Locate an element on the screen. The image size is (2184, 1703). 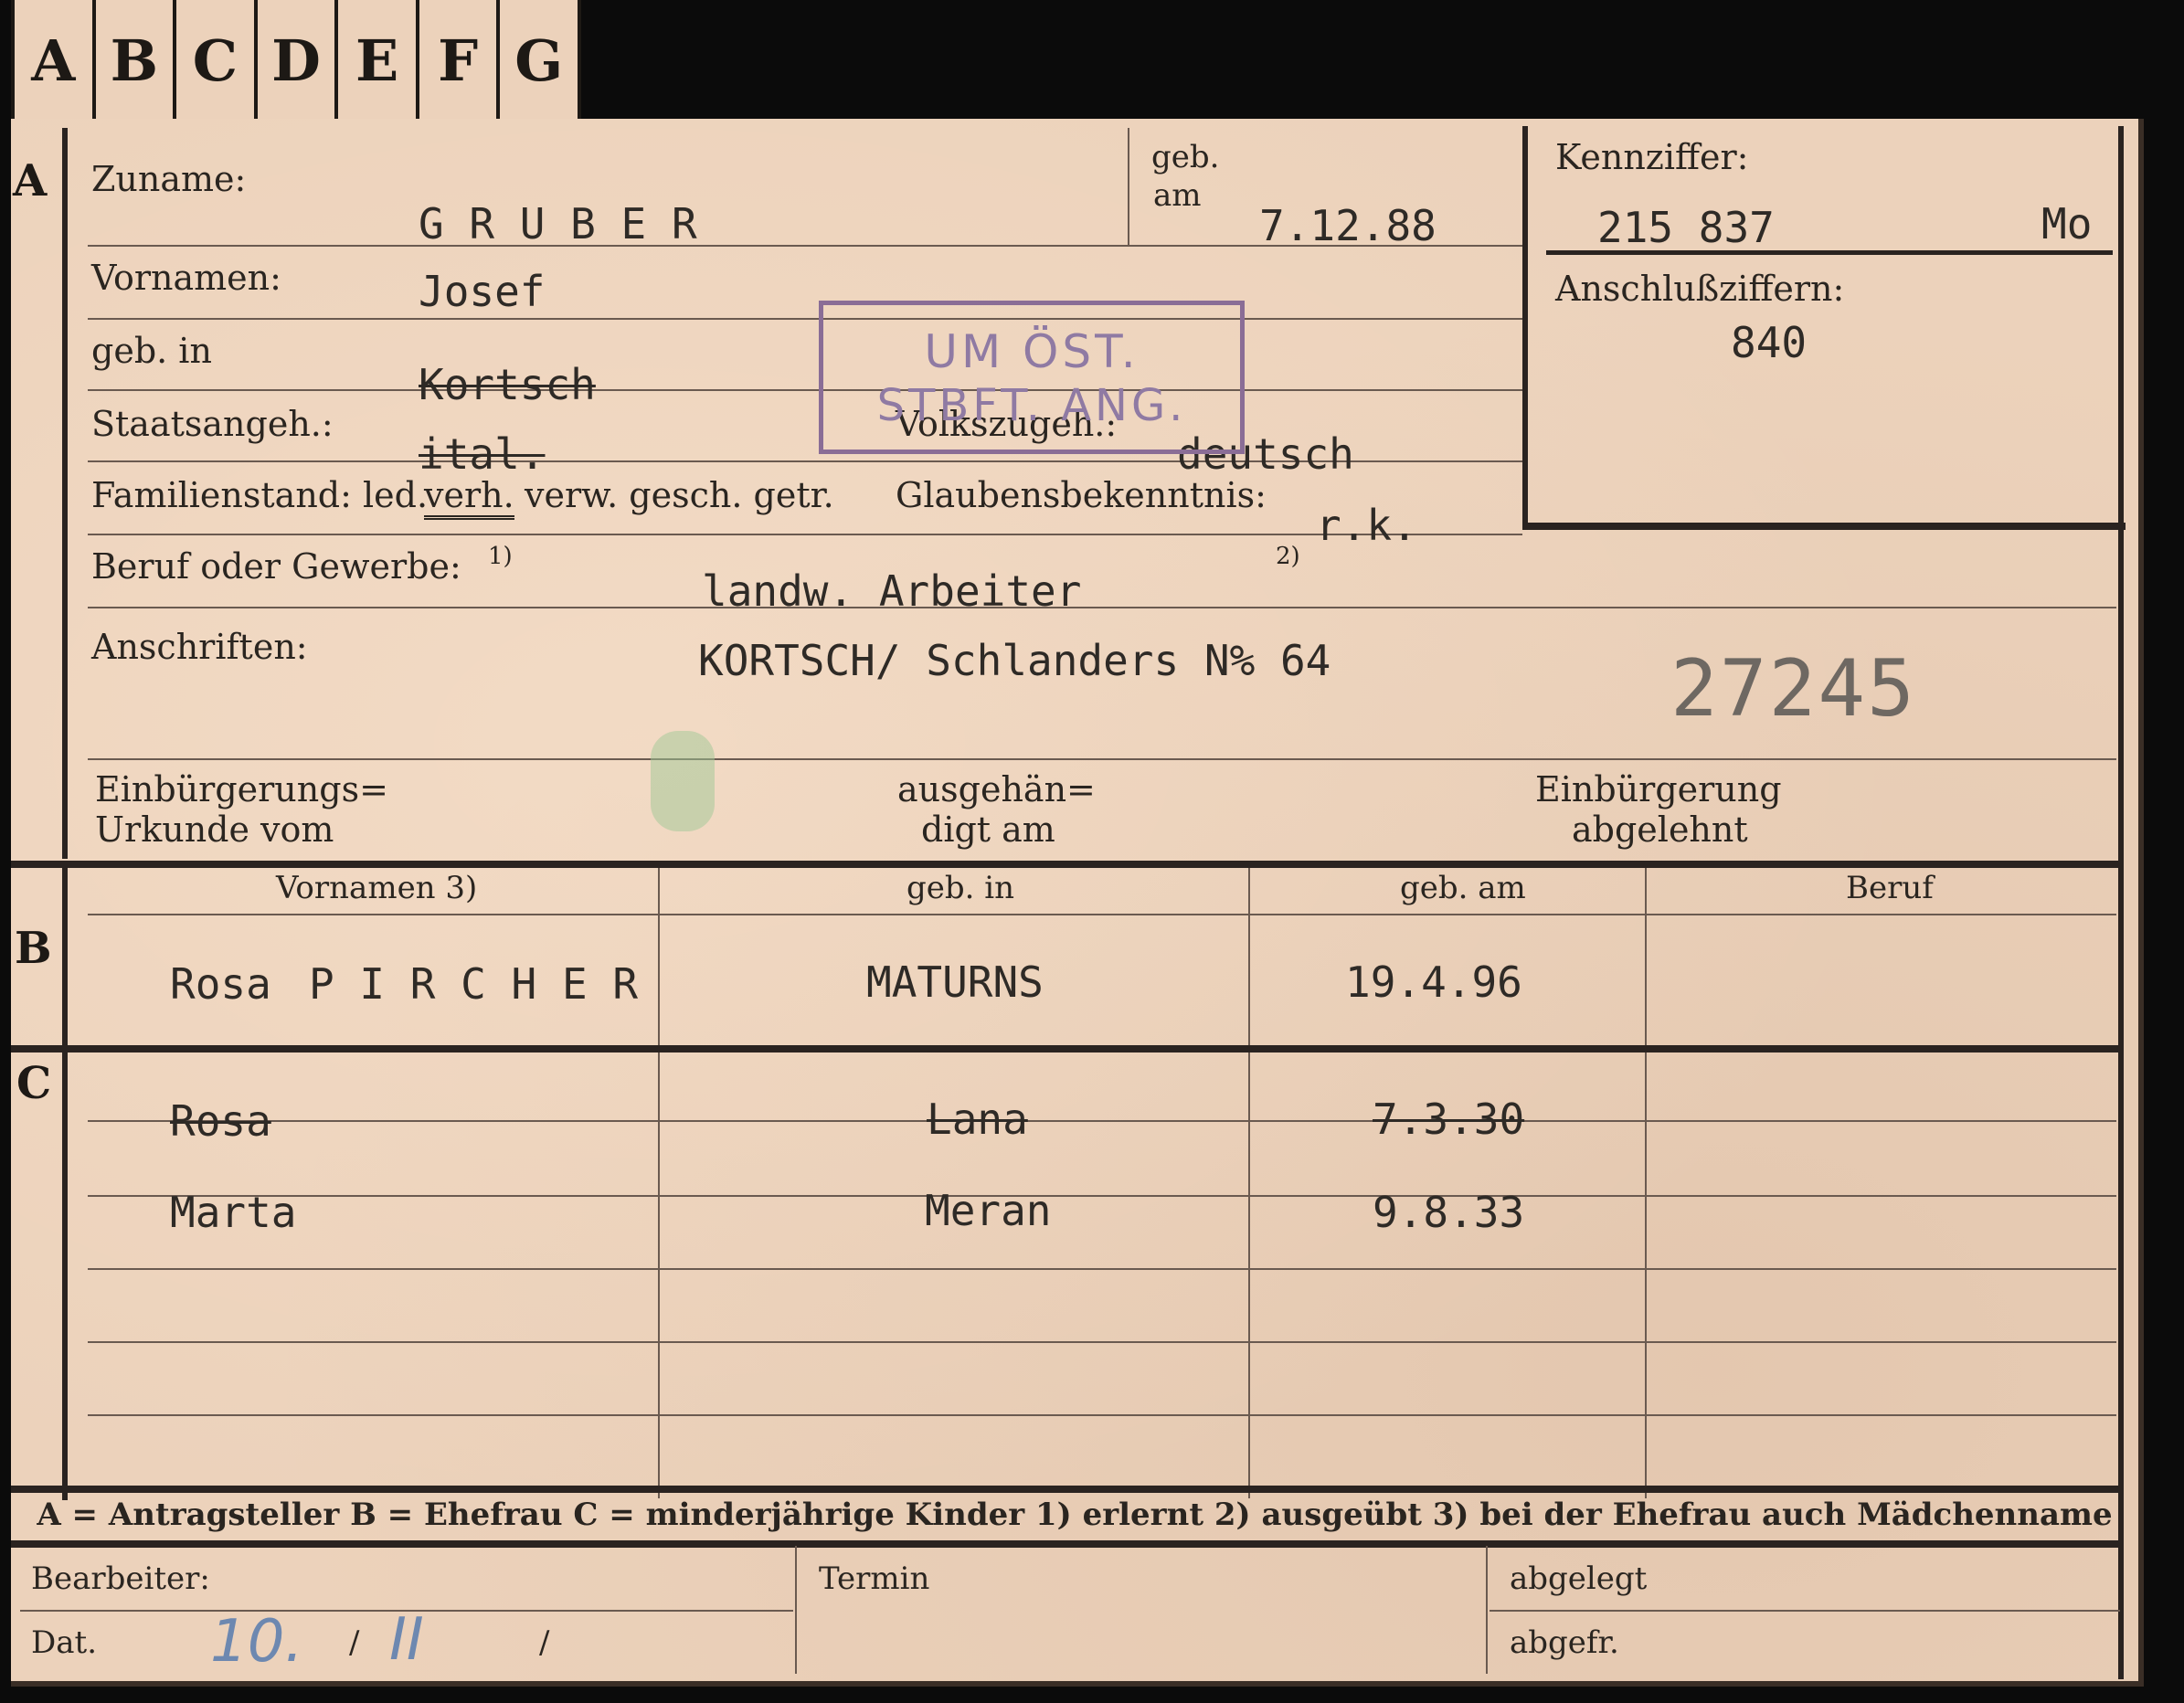
address-value: KORTSCH/ Schlanders N% 64 is located at coordinates (1015, 660).